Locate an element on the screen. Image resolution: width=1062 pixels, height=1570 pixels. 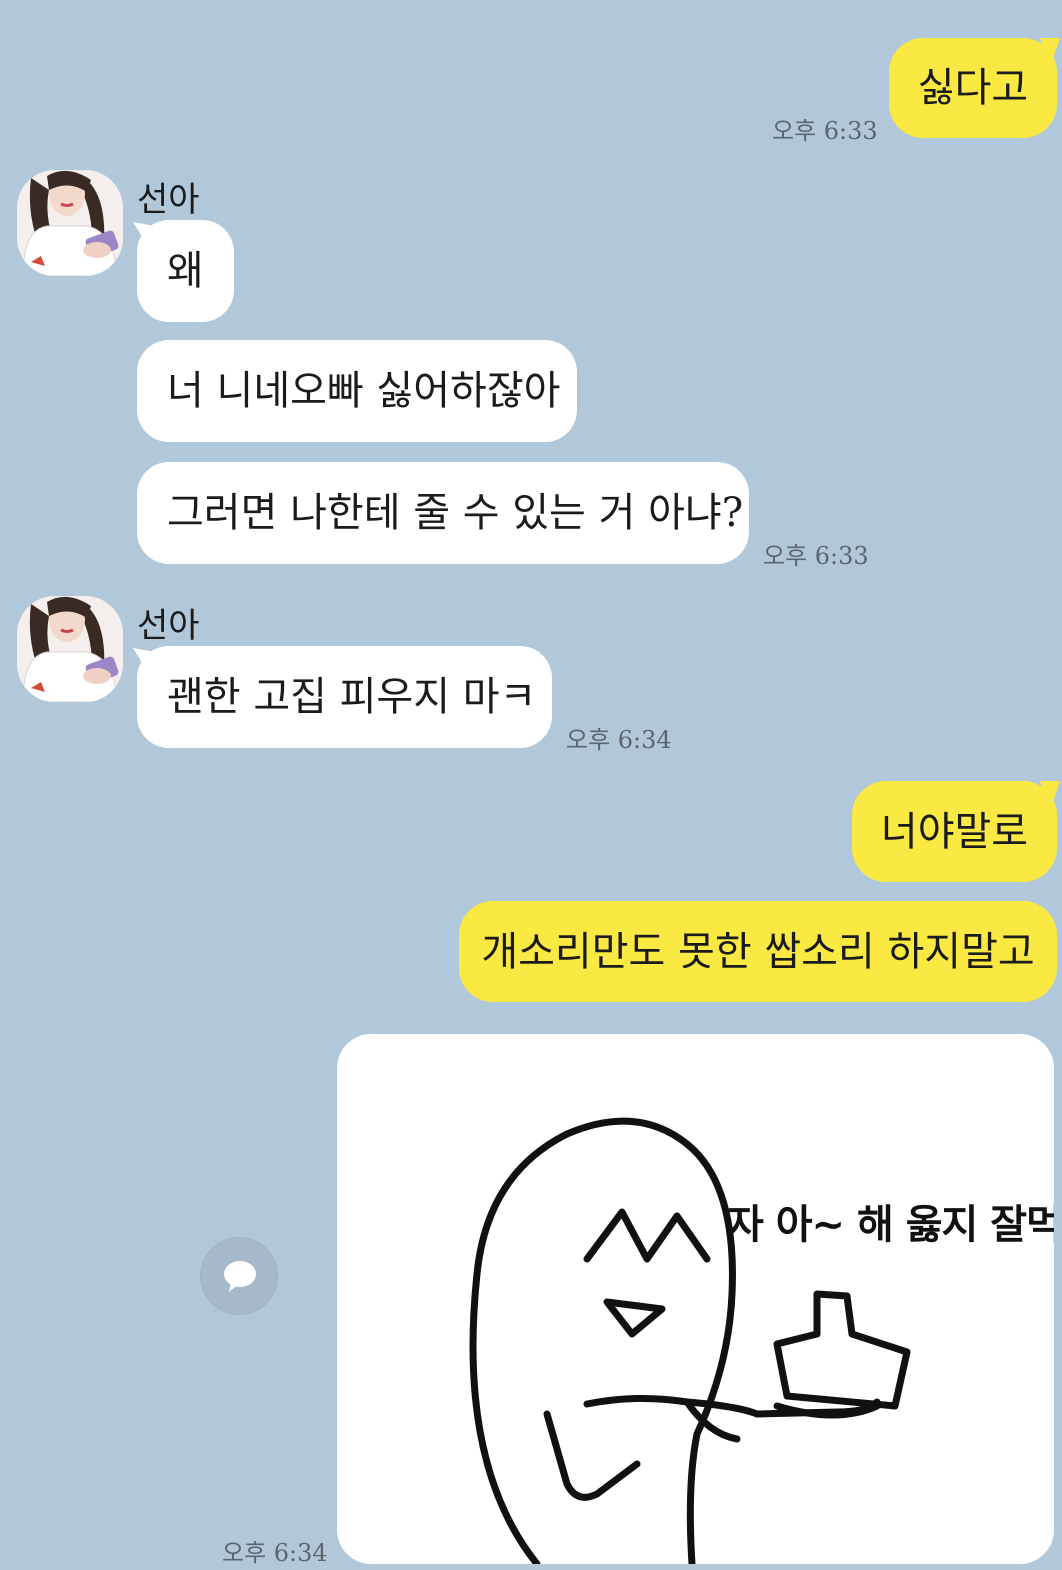
message-text: 왜 is located at coordinates (185, 271).